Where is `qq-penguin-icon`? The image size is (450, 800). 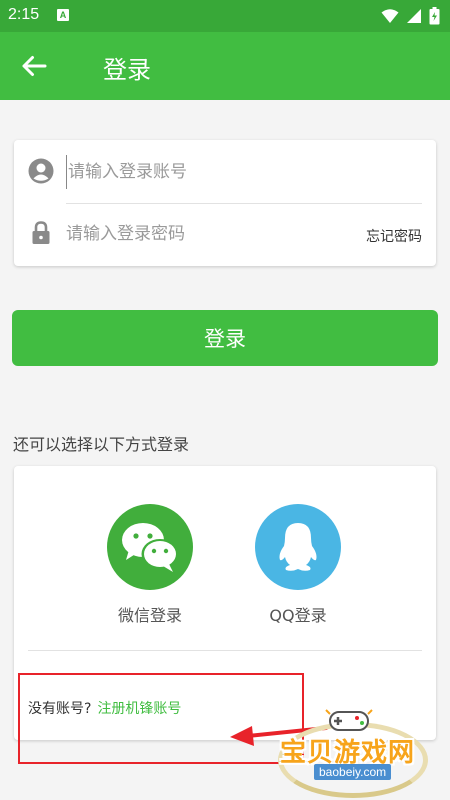
qq-penguin-icon is located at coordinates (298, 547).